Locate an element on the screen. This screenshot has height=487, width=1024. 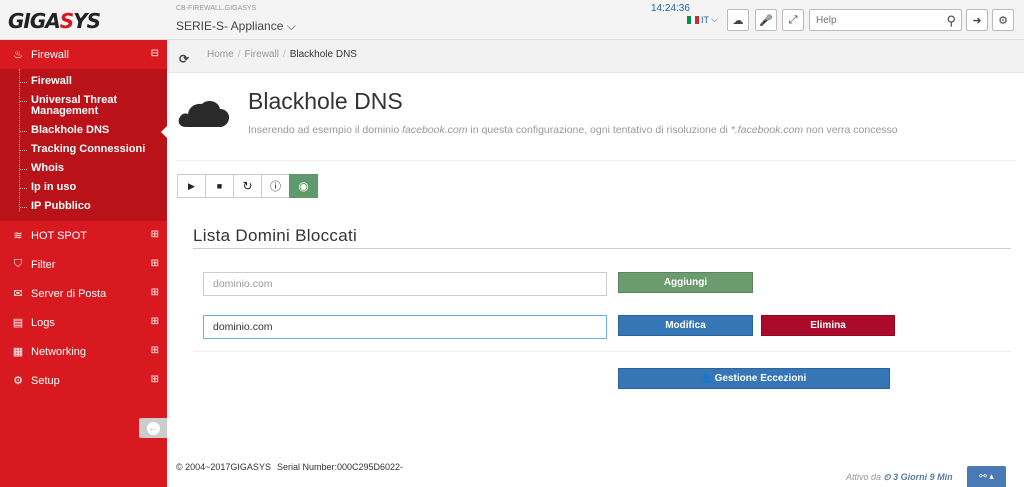
page-title: Blackhole DNS is located at coordinates (325, 101).